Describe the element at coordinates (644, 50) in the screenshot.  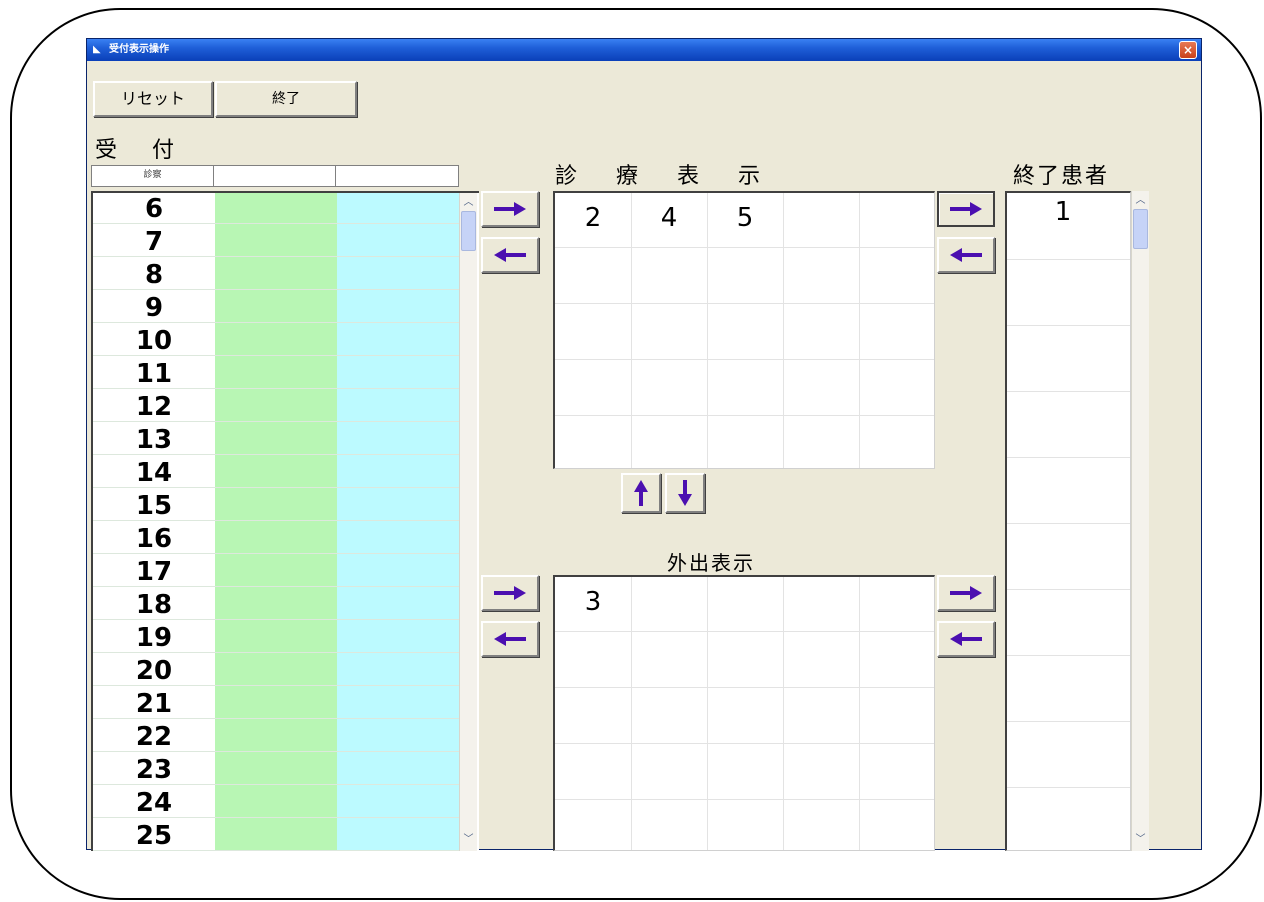
I see `title-bar: ◣ 受付表示操作 ×` at that location.